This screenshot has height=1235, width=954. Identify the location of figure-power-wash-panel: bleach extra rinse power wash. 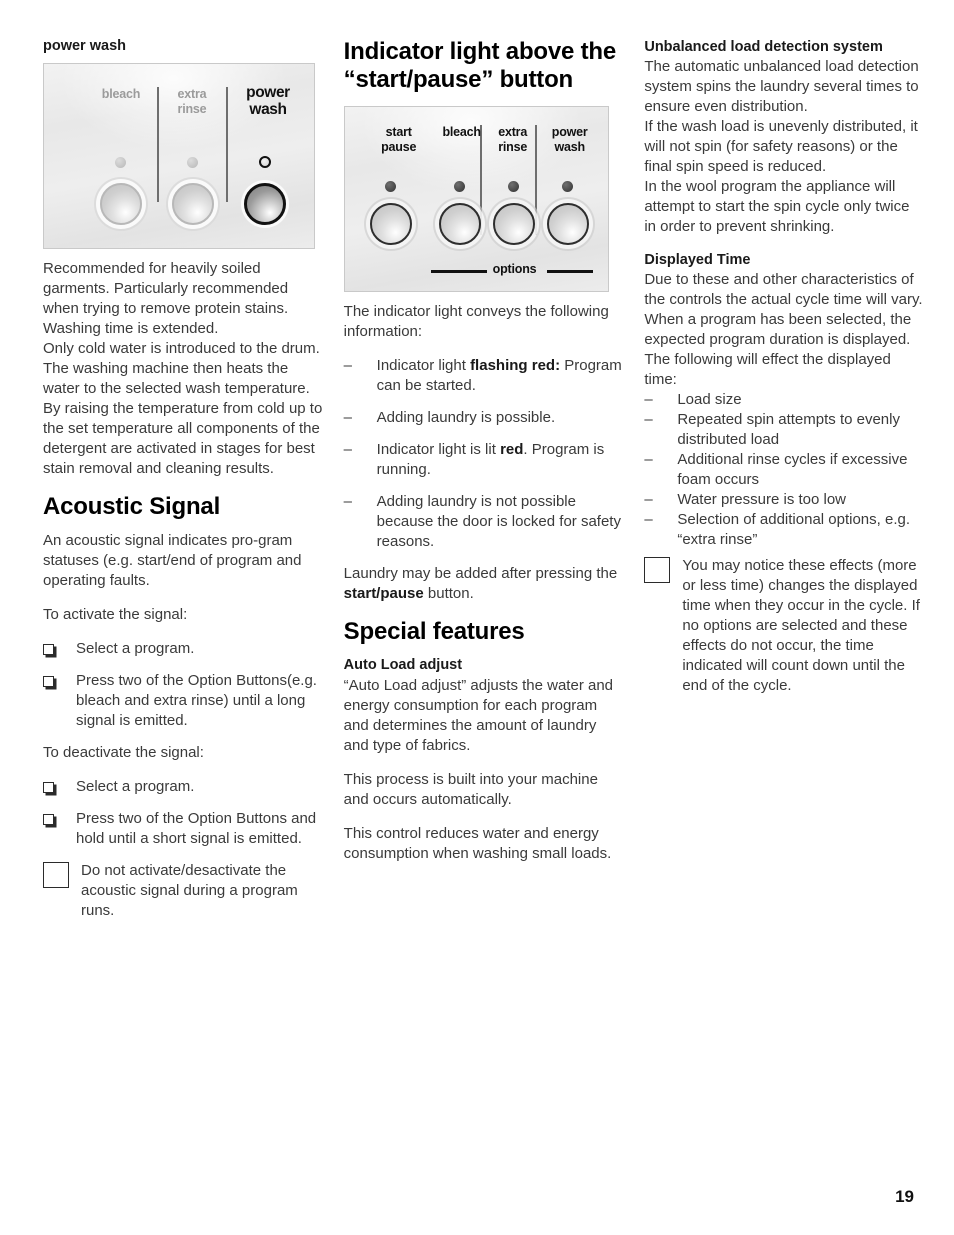
(183, 156).